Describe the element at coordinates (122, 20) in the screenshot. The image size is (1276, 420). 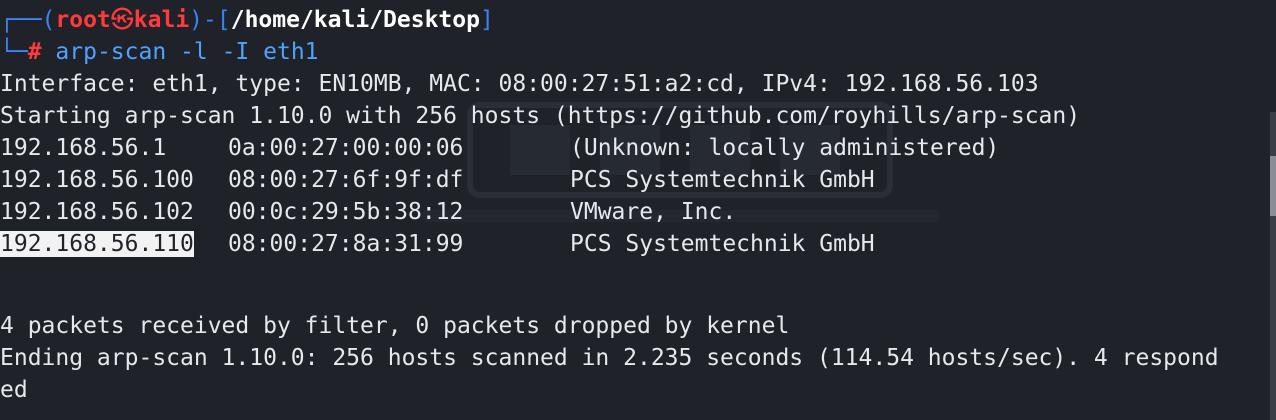
I see `skull-icon: ㉿` at that location.